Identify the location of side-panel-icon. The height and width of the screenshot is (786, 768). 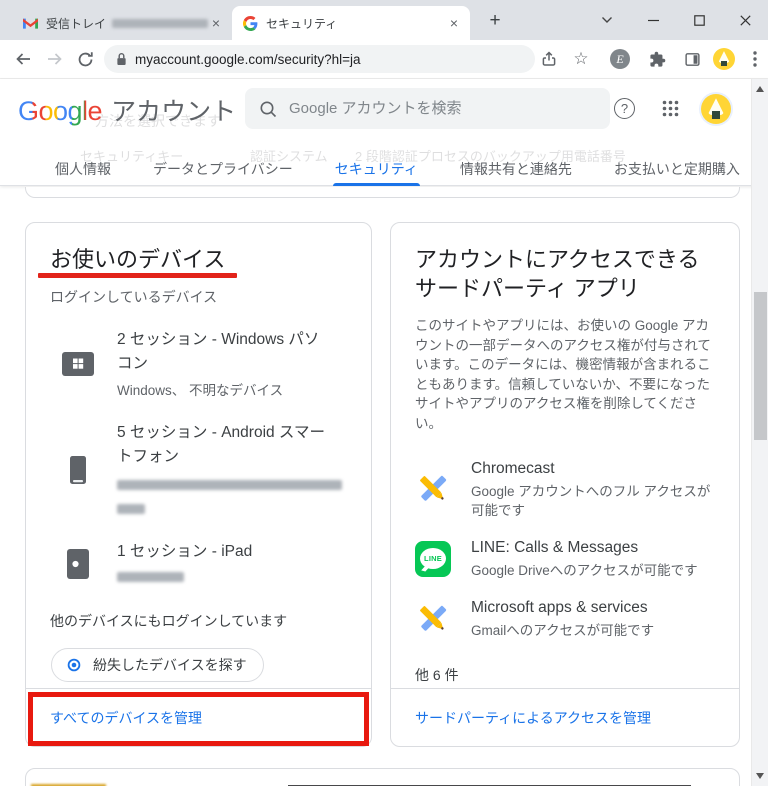
(692, 59).